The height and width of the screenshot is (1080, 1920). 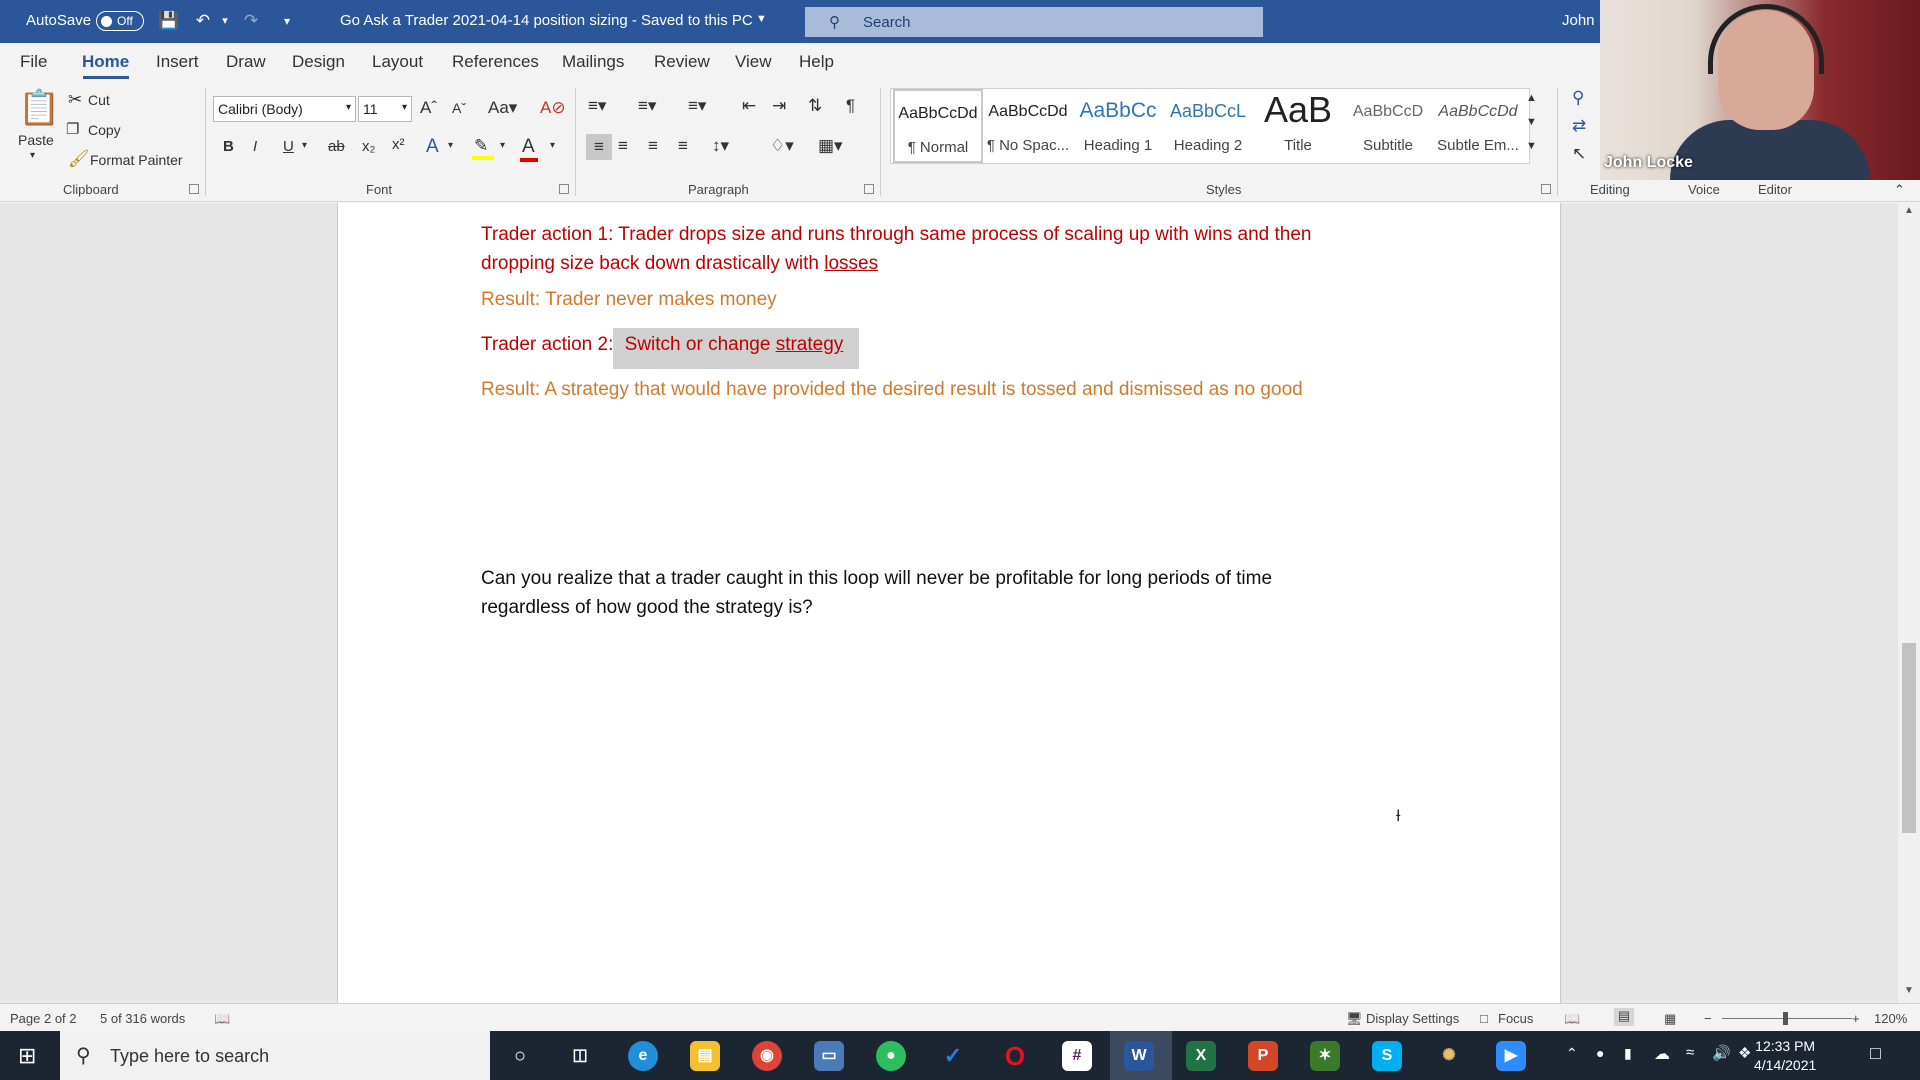 I want to click on slack-icon: #, so click(x=1077, y=1056).